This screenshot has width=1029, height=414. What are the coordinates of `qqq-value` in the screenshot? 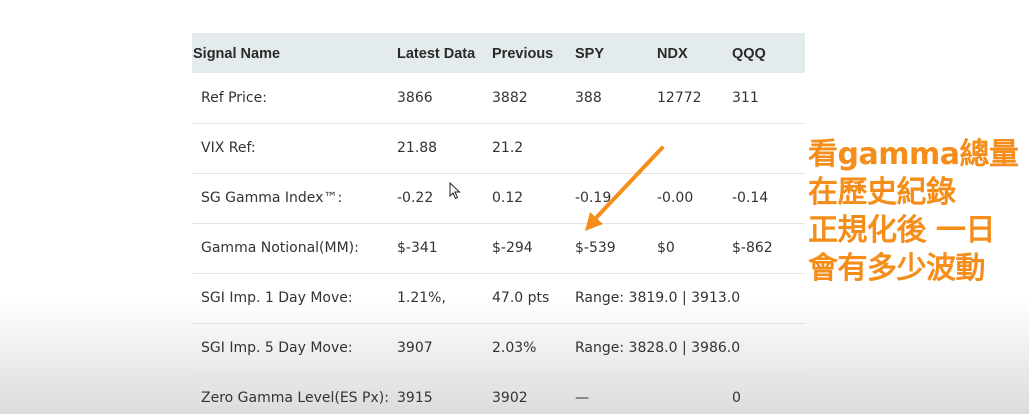 It's located at (768, 148).